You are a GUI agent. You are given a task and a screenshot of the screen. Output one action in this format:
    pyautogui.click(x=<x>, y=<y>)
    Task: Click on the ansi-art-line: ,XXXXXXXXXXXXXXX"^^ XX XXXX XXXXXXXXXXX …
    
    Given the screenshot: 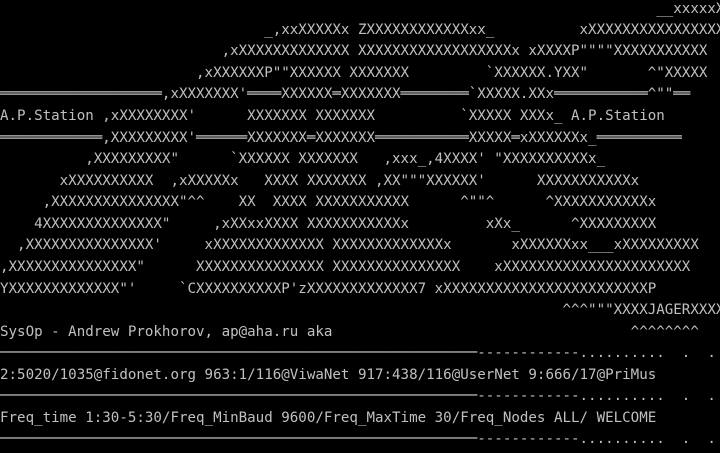 What is the action you would take?
    pyautogui.click(x=328, y=201)
    